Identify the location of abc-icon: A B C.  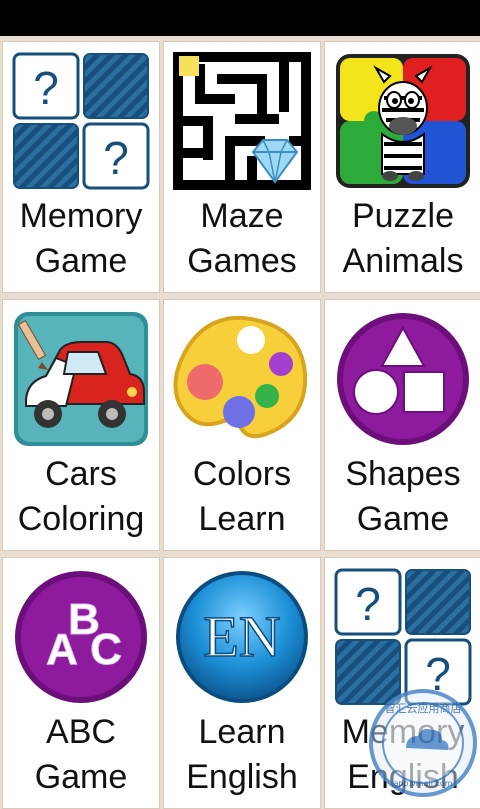
(81, 637).